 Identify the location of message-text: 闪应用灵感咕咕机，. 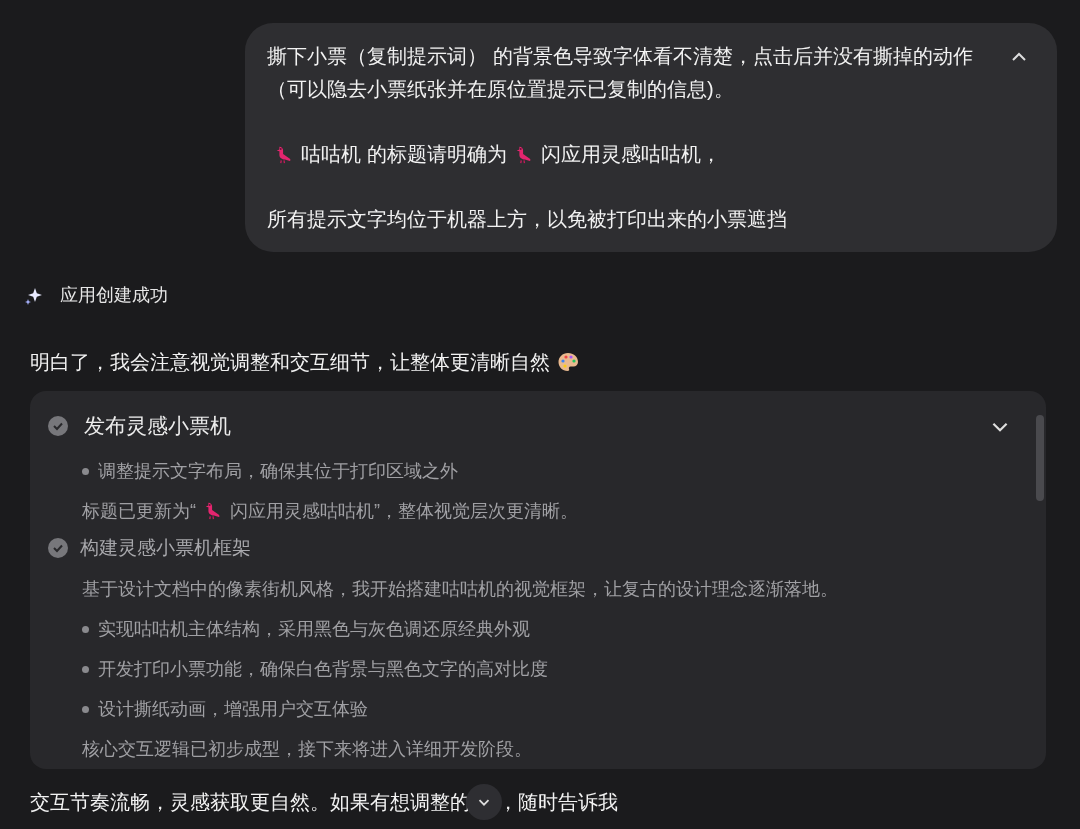
(630, 154).